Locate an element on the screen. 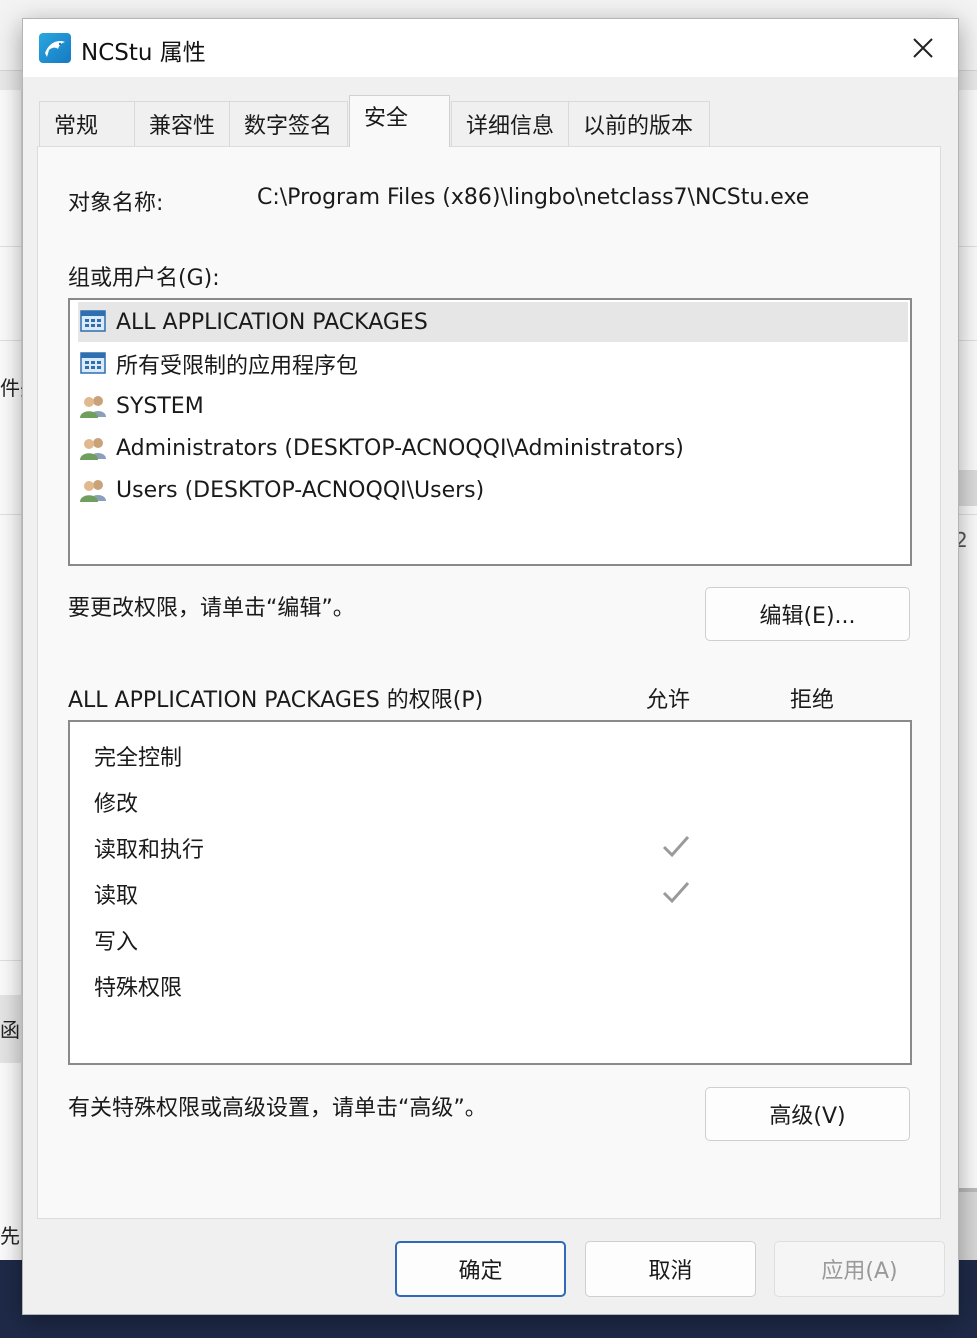 The image size is (977, 1338). group-item: ALL APPLICATION PACKAGES is located at coordinates (493, 322).